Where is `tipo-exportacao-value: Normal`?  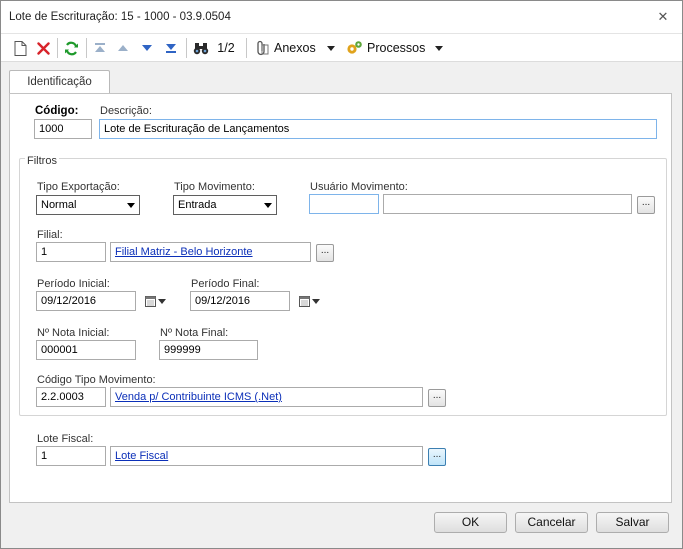 tipo-exportacao-value: Normal is located at coordinates (59, 205).